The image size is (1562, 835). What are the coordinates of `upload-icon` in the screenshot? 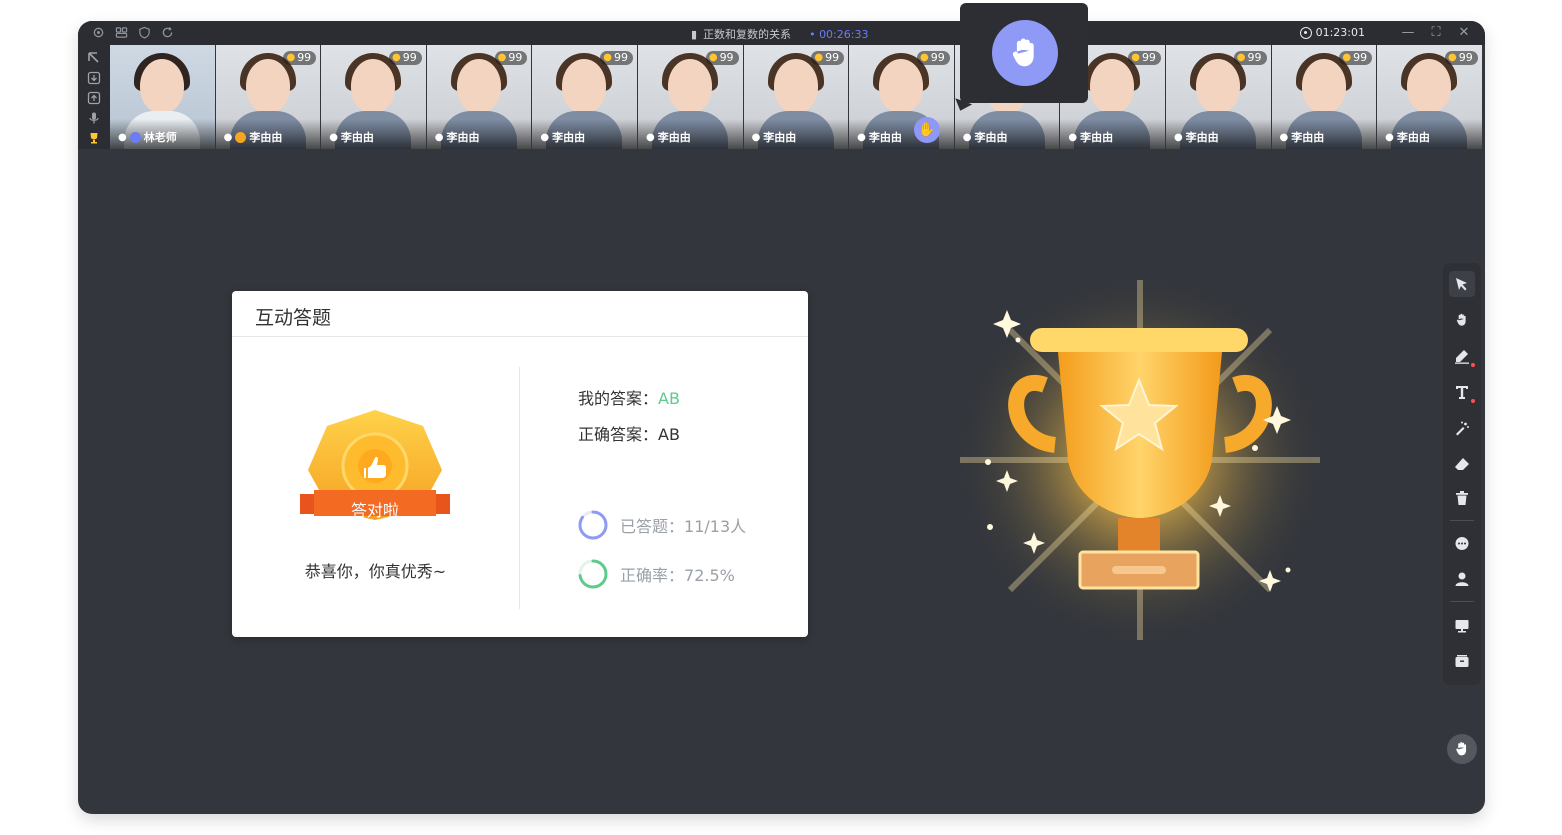 It's located at (94, 98).